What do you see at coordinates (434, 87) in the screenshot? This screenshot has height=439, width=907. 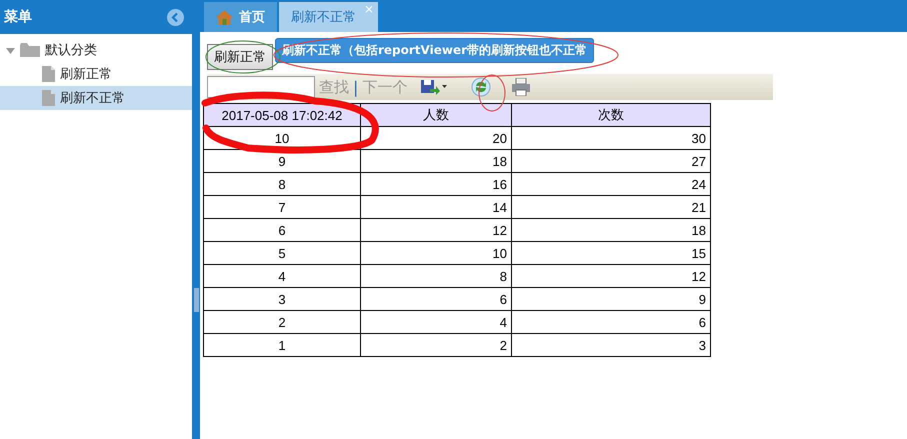 I see `save-export-icon` at bounding box center [434, 87].